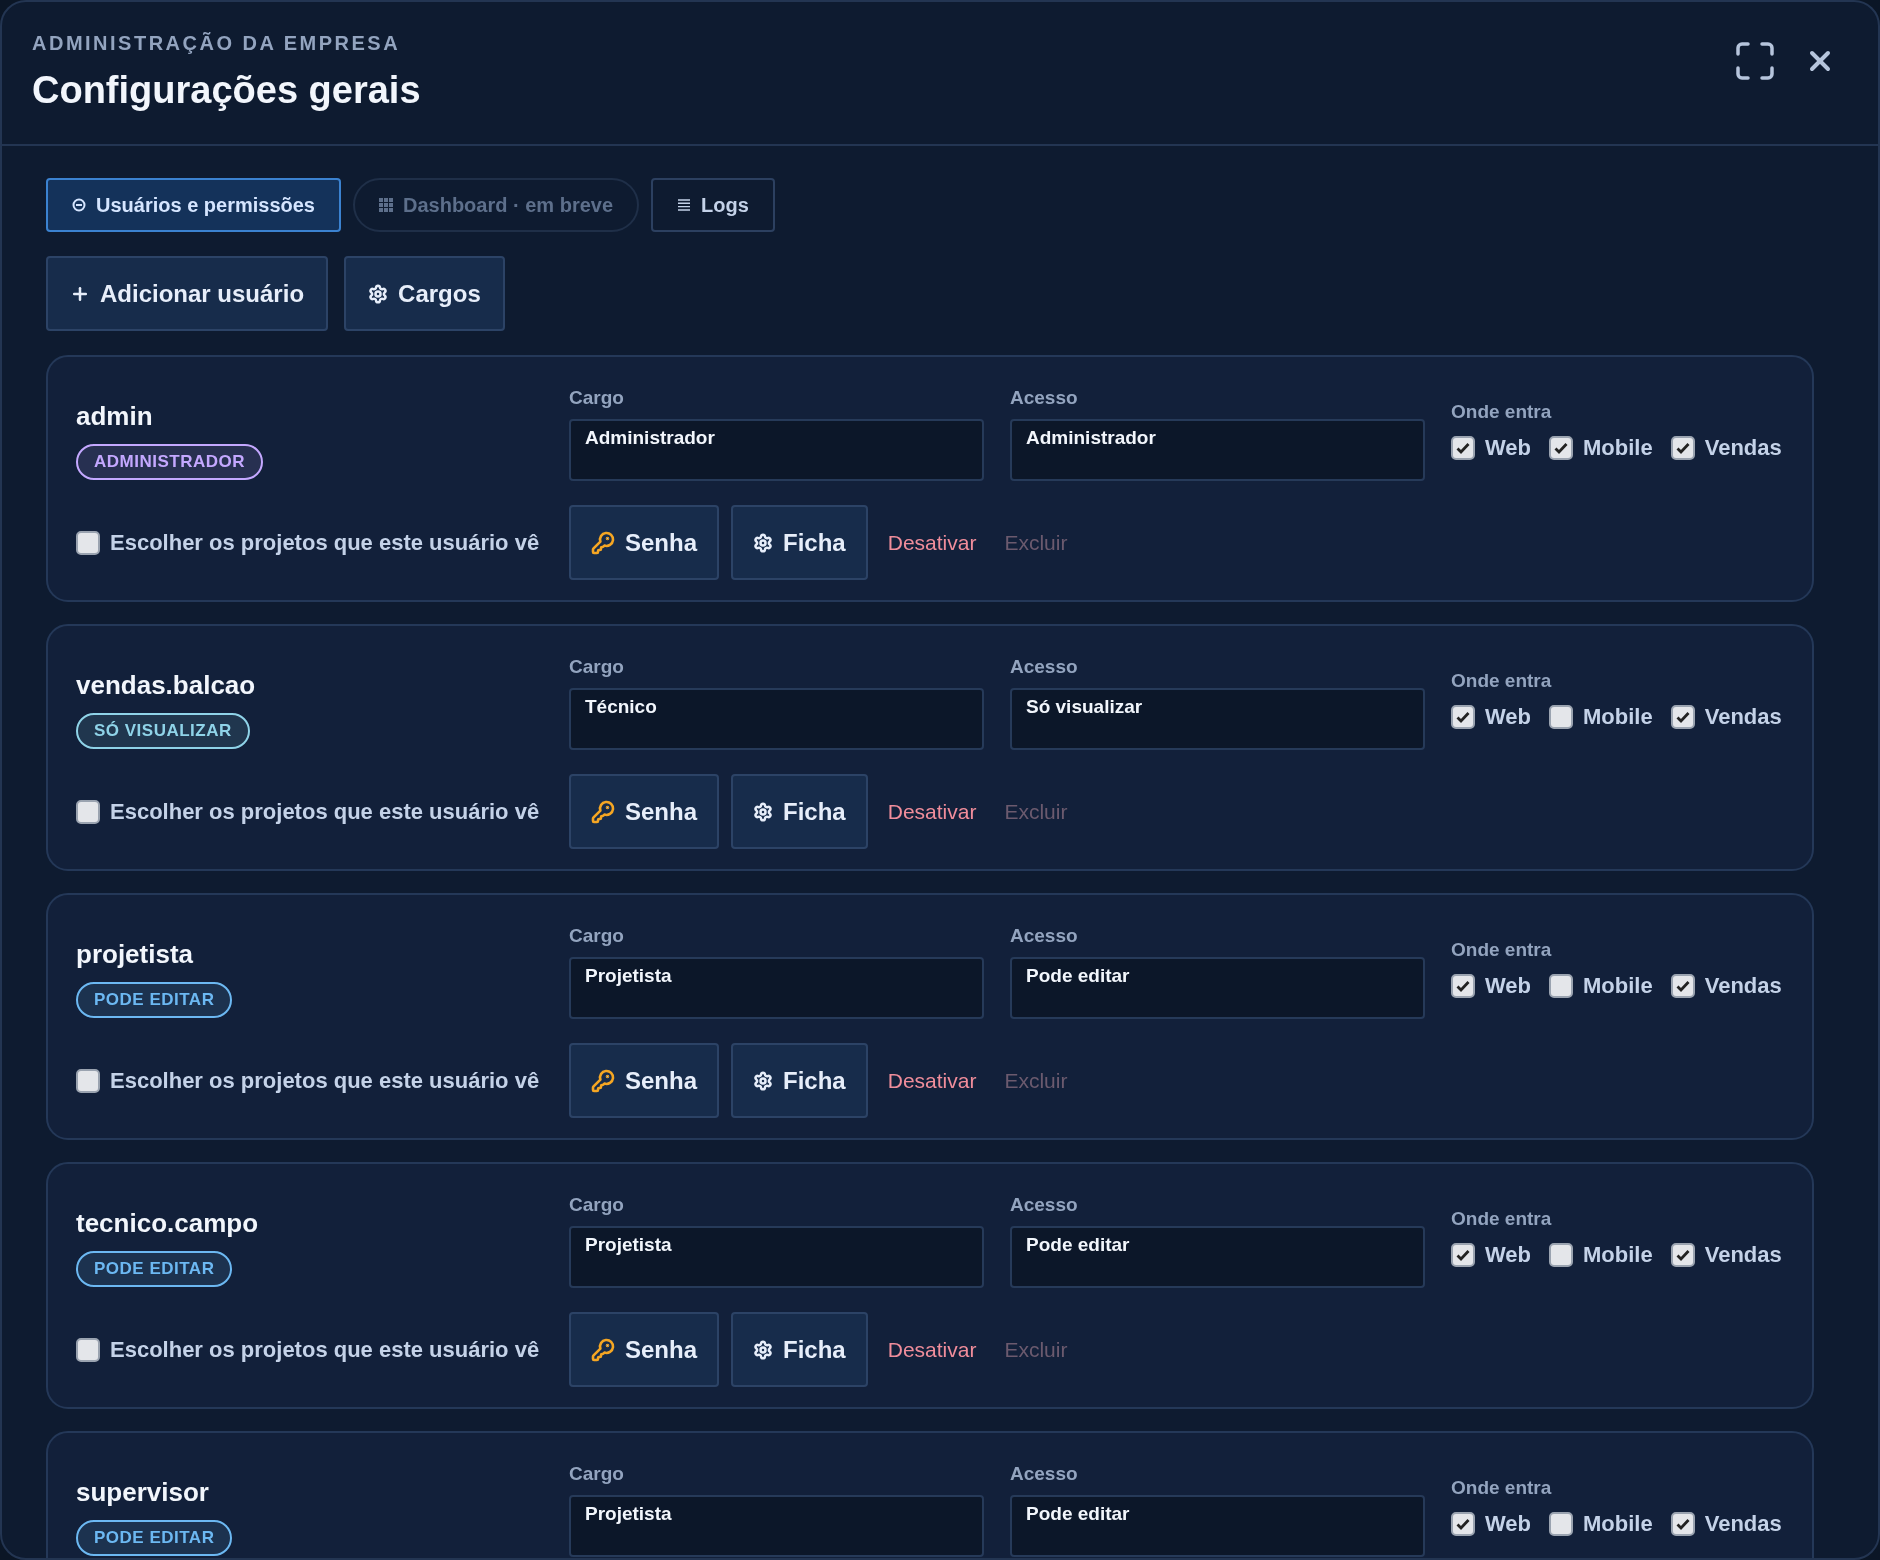 The height and width of the screenshot is (1560, 1880). Describe the element at coordinates (1217, 450) in the screenshot. I see `access-select: Administrador` at that location.